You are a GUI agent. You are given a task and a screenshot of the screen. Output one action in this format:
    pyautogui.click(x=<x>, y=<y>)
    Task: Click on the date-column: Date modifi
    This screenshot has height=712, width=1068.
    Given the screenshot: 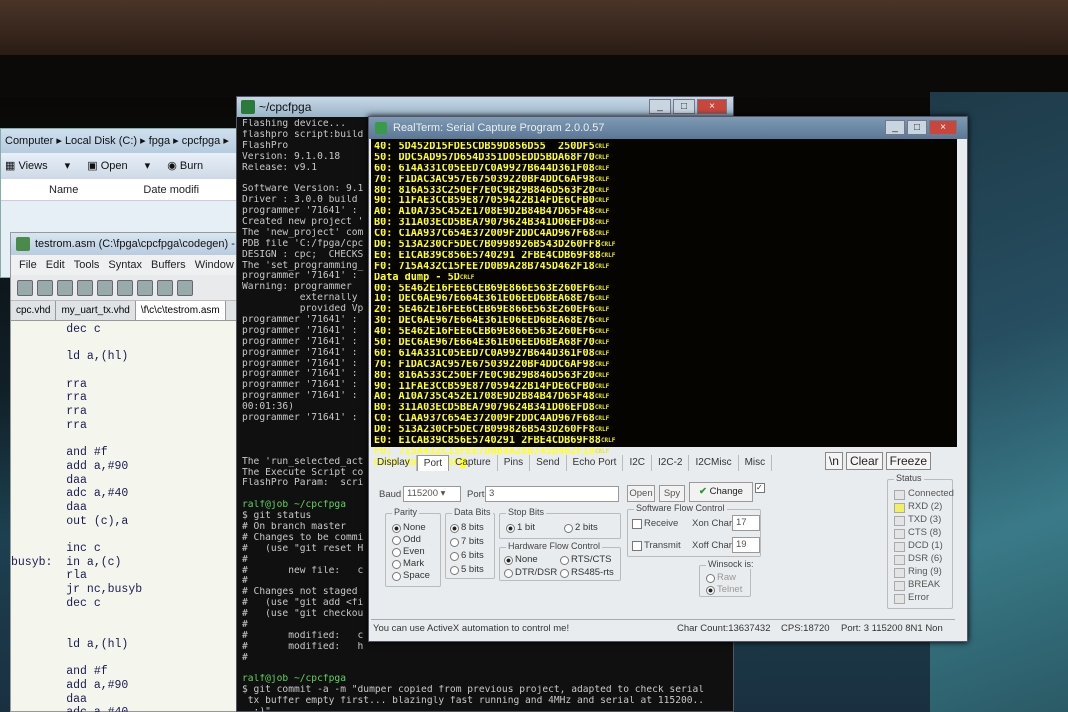 What is the action you would take?
    pyautogui.click(x=171, y=190)
    